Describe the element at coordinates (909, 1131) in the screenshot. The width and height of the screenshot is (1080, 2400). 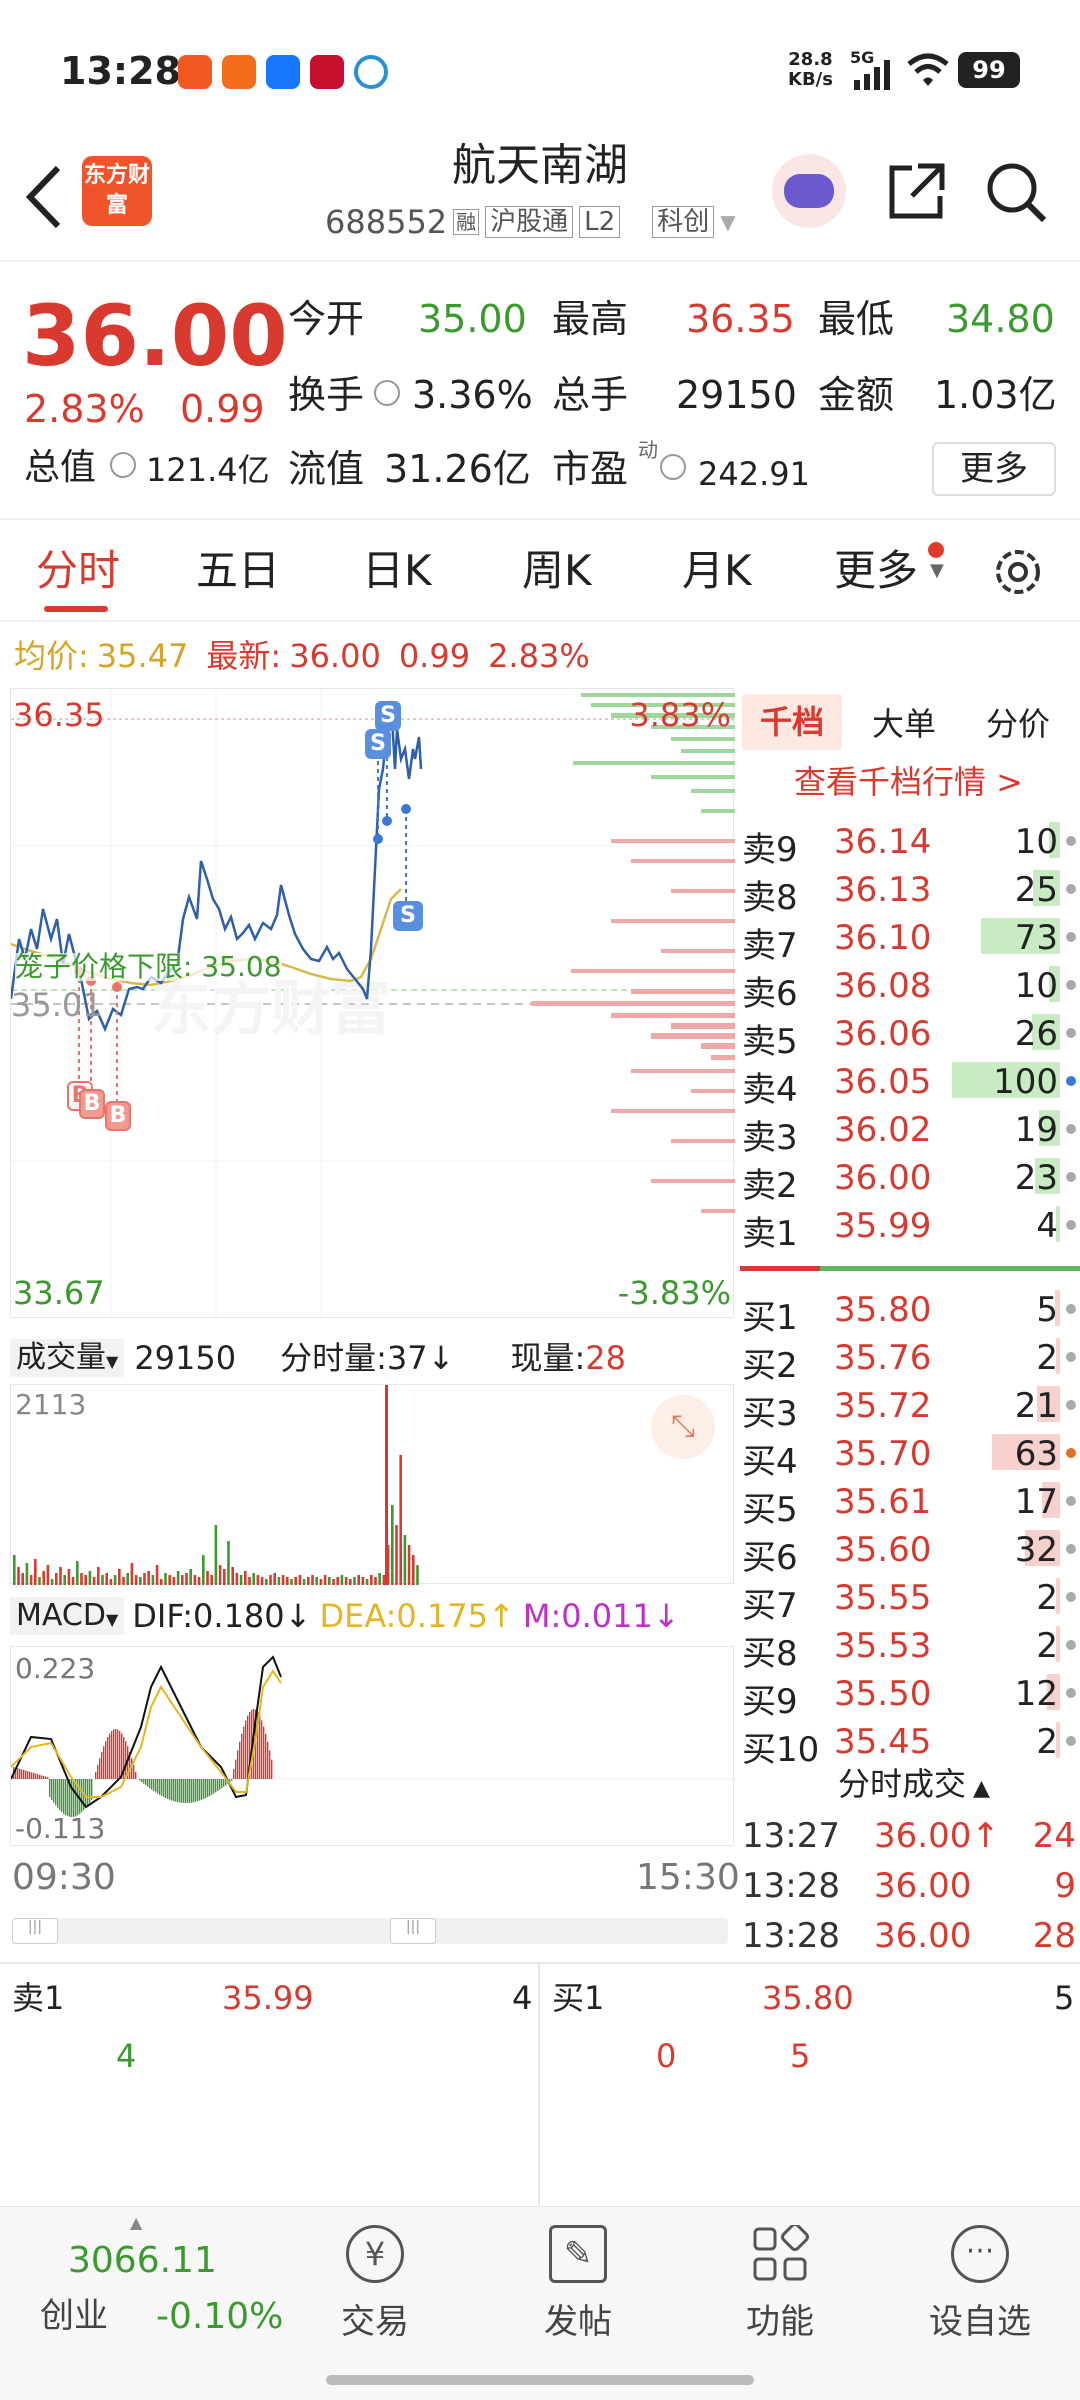
I see `sell-level-row: 卖3 36.02 19` at that location.